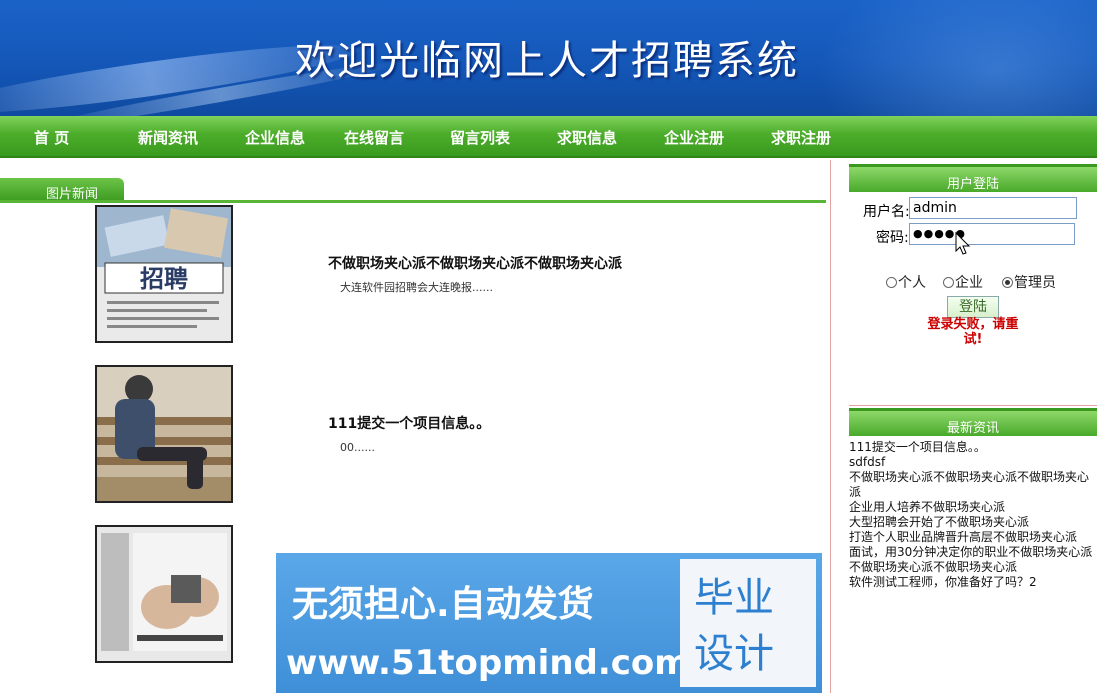 Image resolution: width=1097 pixels, height=693 pixels. I want to click on ad-line-2: www.51topmind.com, so click(488, 663).